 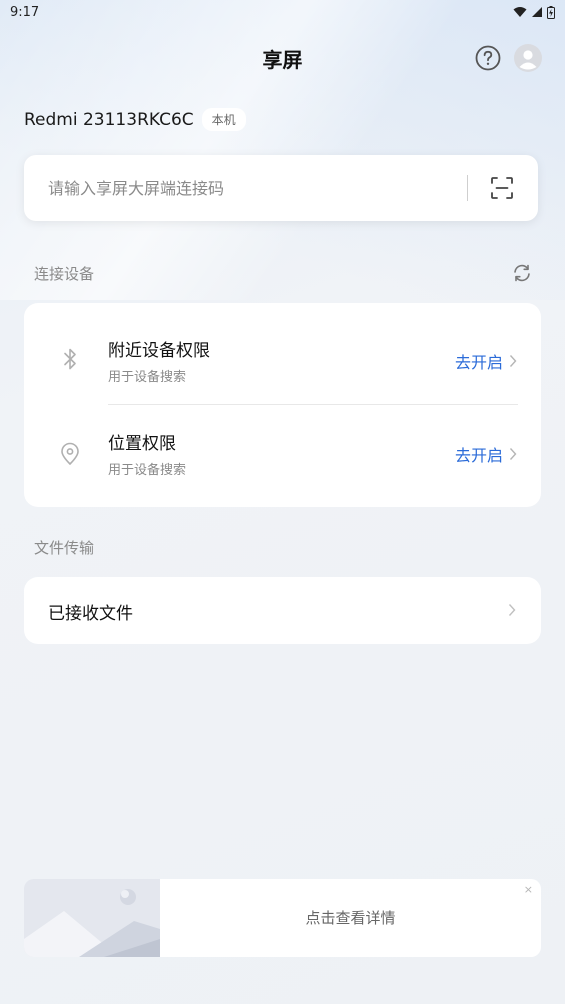 What do you see at coordinates (223, 119) in the screenshot?
I see `local-device-badge: 本机` at bounding box center [223, 119].